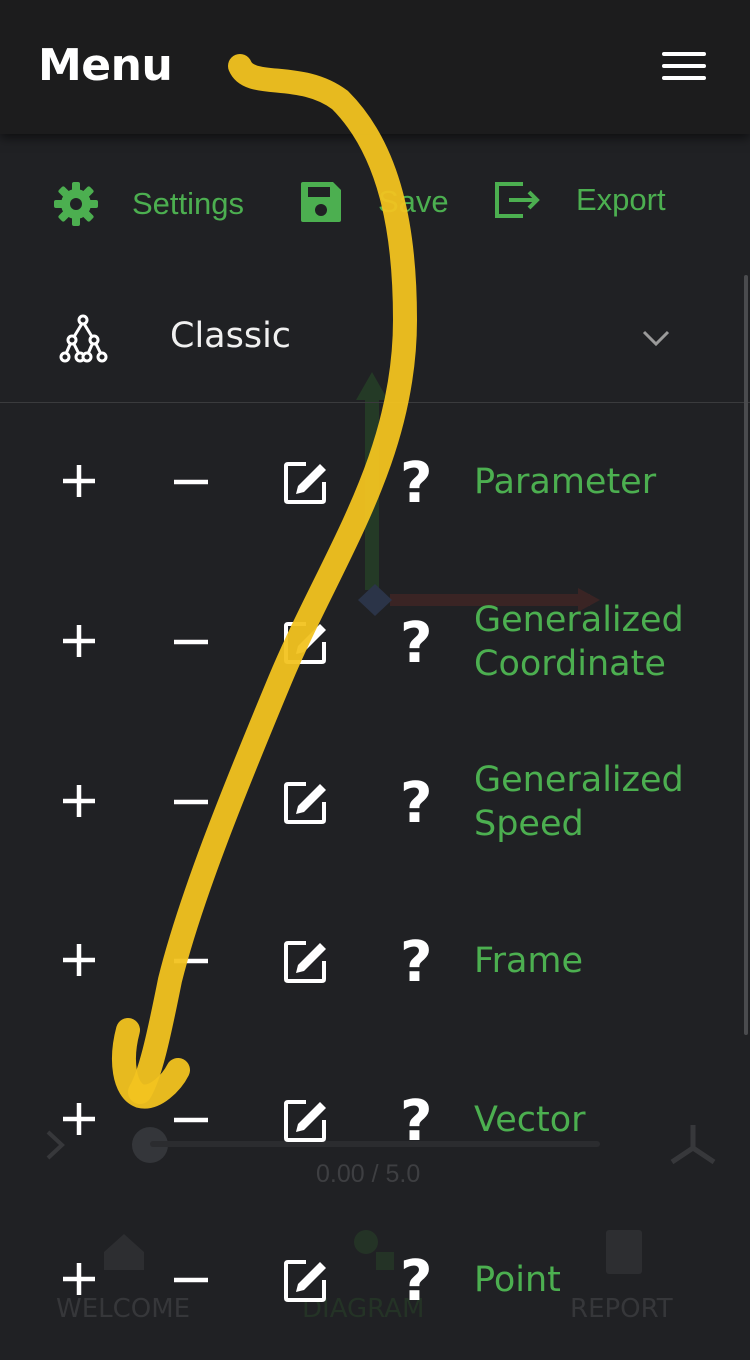 The width and height of the screenshot is (750, 1360). Describe the element at coordinates (188, 203) in the screenshot. I see `settings-label: Settings` at that location.